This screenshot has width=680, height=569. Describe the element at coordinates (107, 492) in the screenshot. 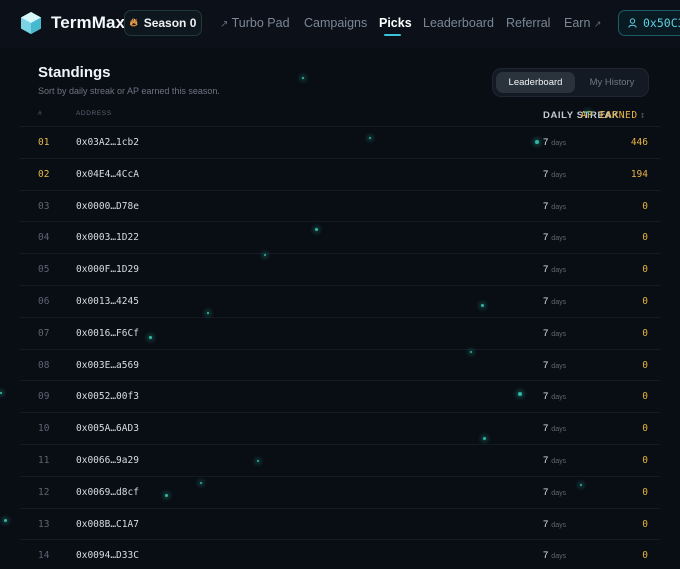

I see `row-address: 0x0069…d8cf` at that location.